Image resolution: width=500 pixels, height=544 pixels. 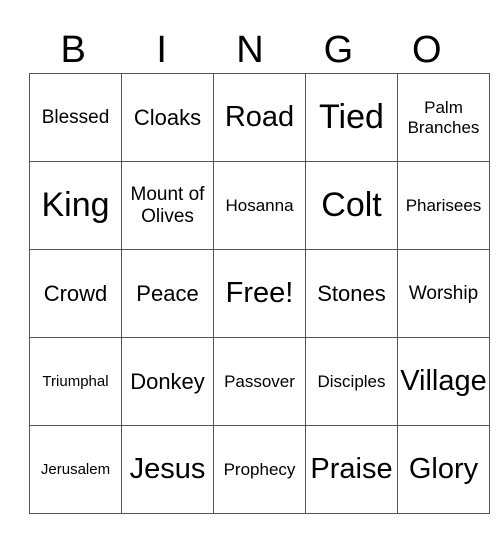 What do you see at coordinates (351, 381) in the screenshot?
I see `bingo-cell: Disciples` at bounding box center [351, 381].